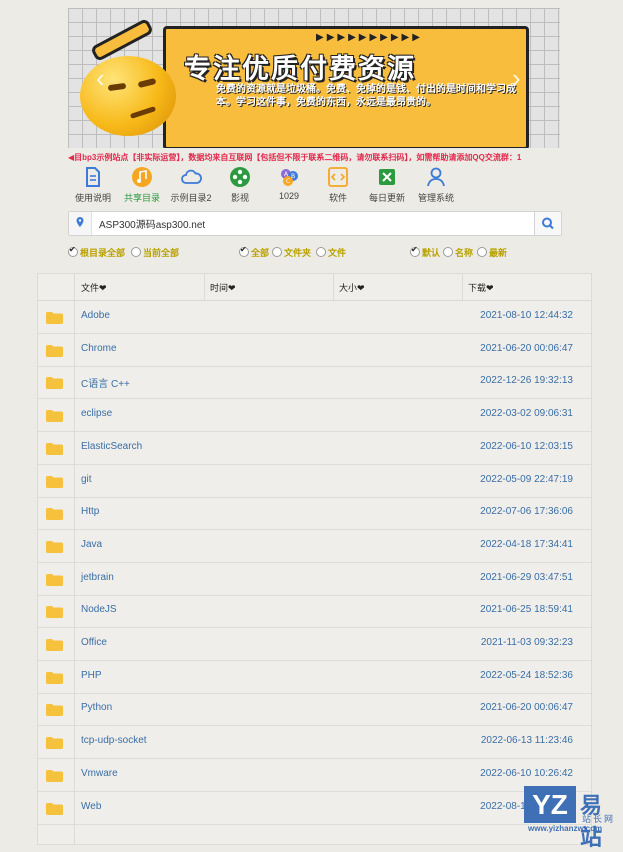  Describe the element at coordinates (526, 577) in the screenshot. I see `file-date: 2021-06-29 03:47:51` at that location.